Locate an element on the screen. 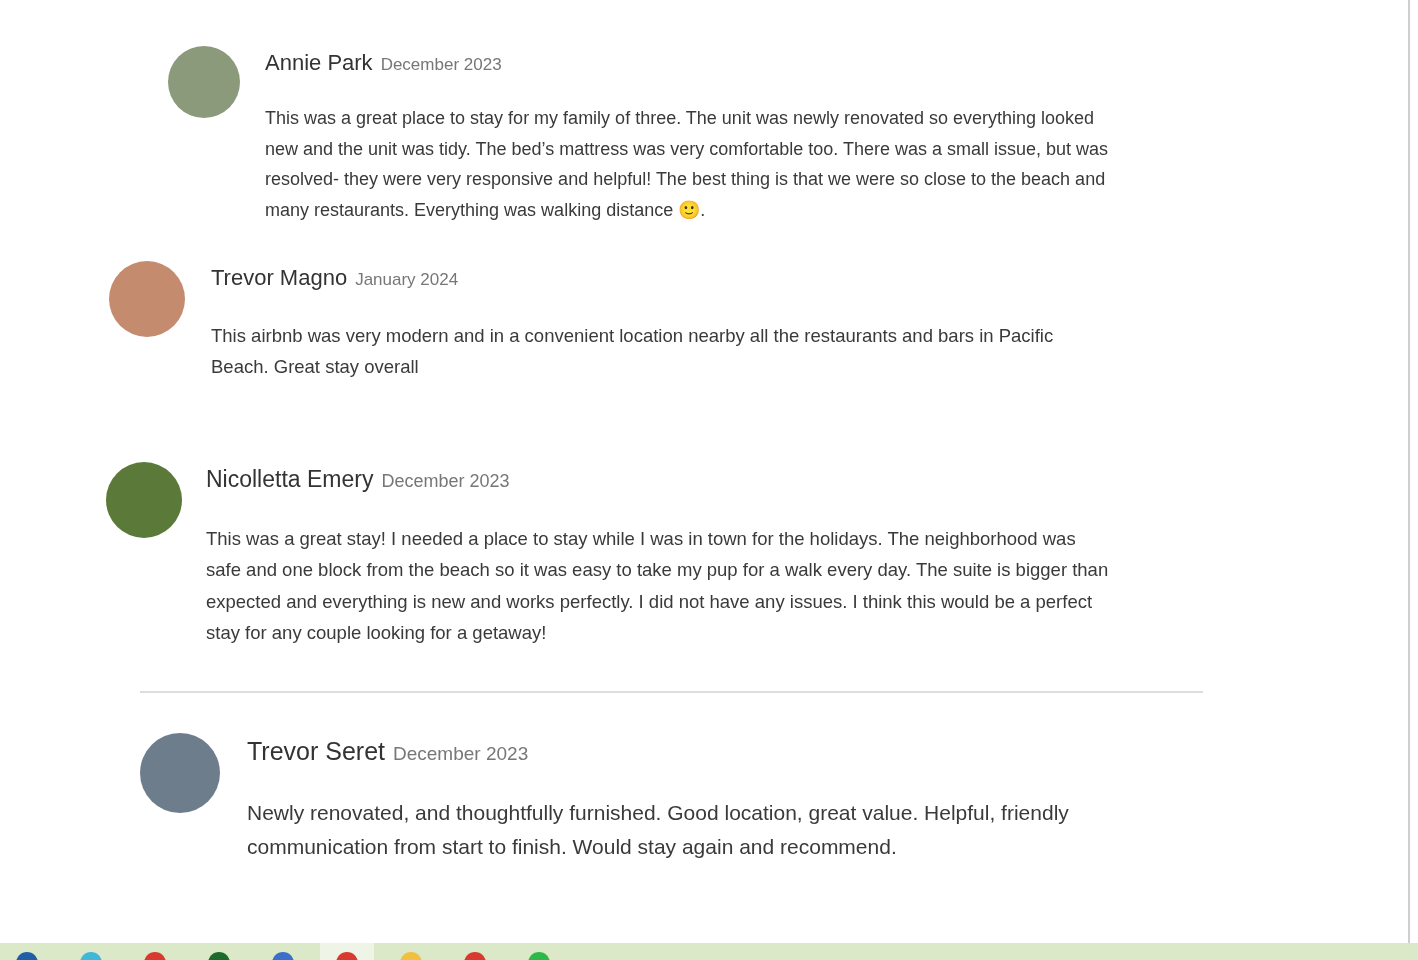  reviewer-name: Nicolletta Emery is located at coordinates (290, 479).